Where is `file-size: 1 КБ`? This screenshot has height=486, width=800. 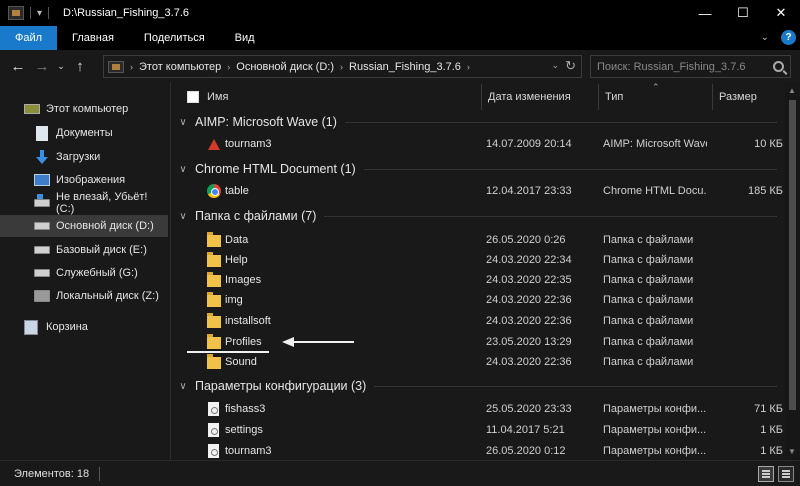 file-size: 1 КБ is located at coordinates (771, 430).